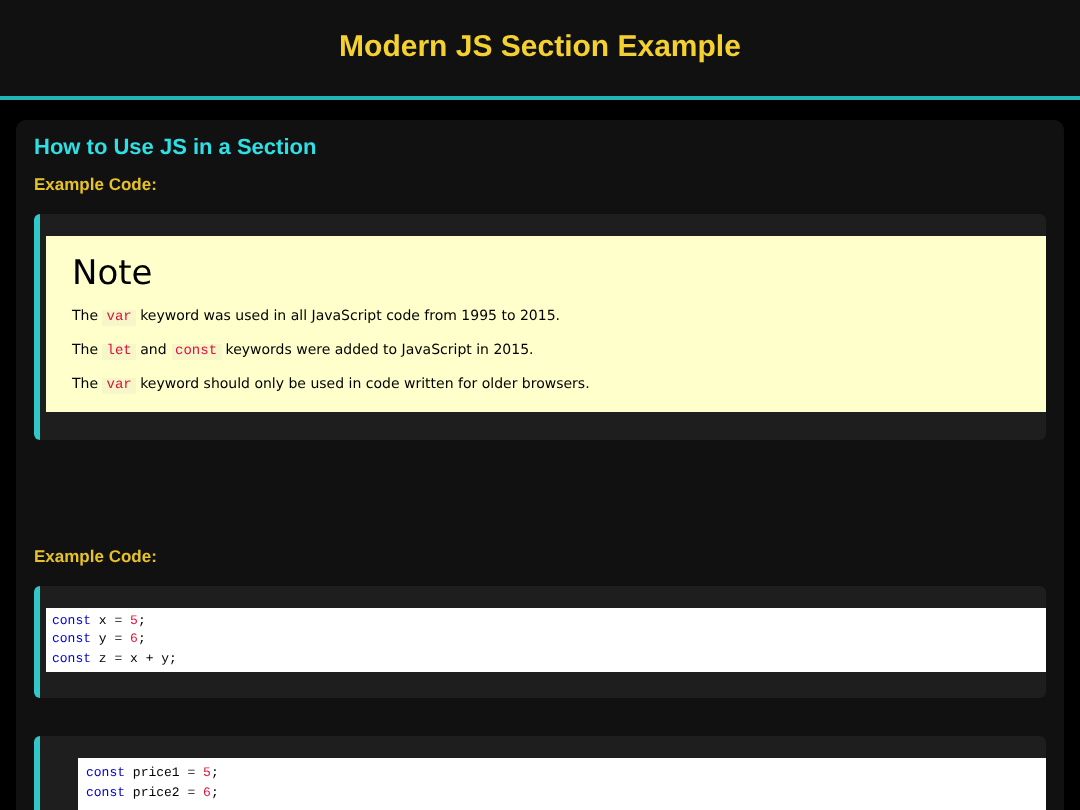 This screenshot has width=1080, height=810. What do you see at coordinates (176, 148) in the screenshot?
I see `section-heading: How to Use JS in a Section` at bounding box center [176, 148].